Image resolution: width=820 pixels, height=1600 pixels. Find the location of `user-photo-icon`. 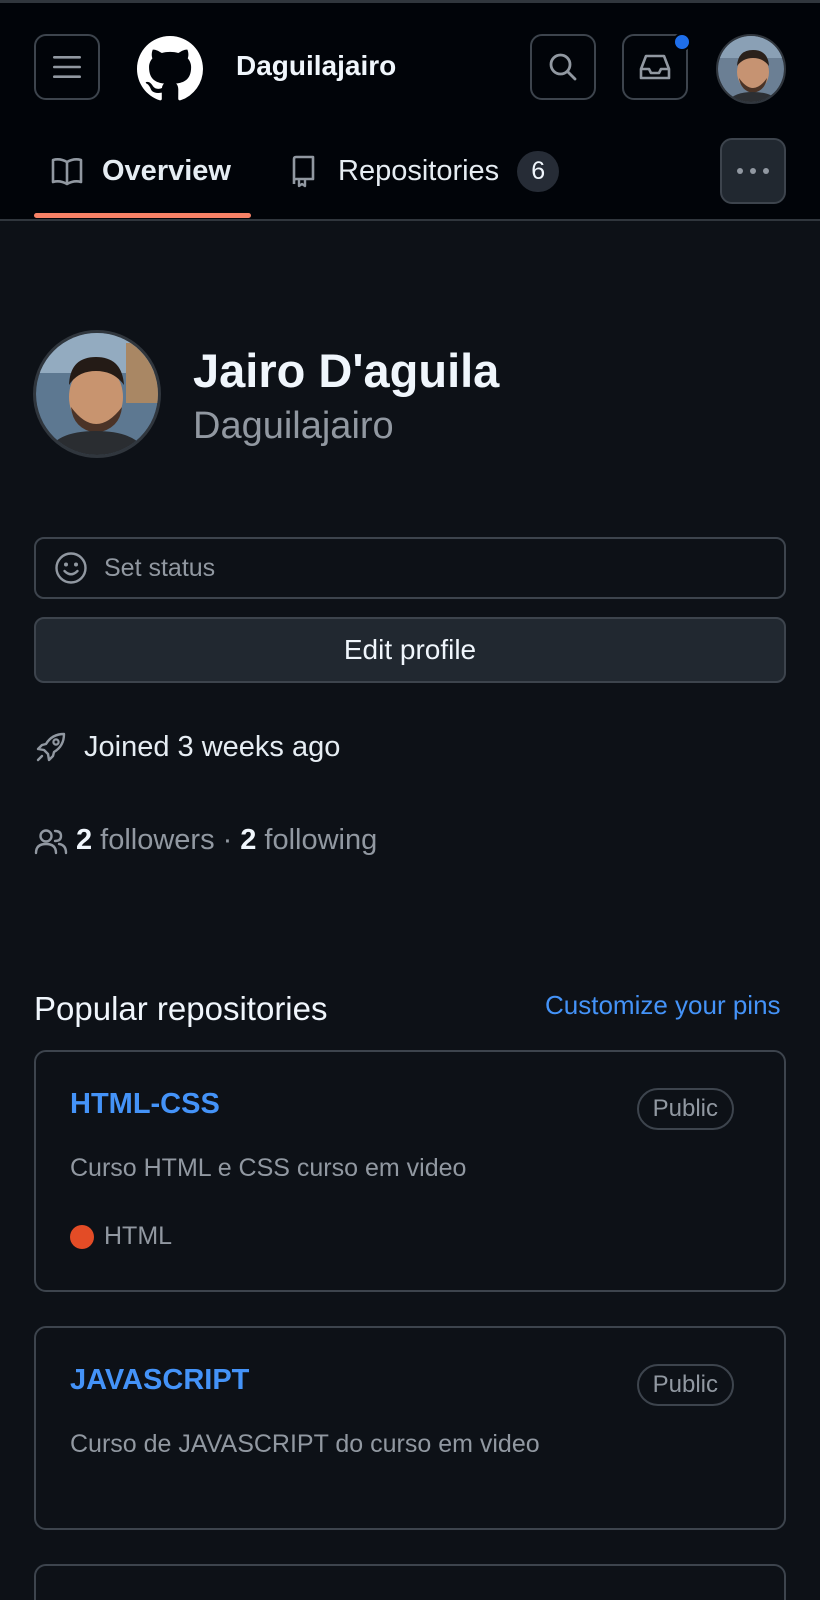

user-photo-icon is located at coordinates (97, 394).